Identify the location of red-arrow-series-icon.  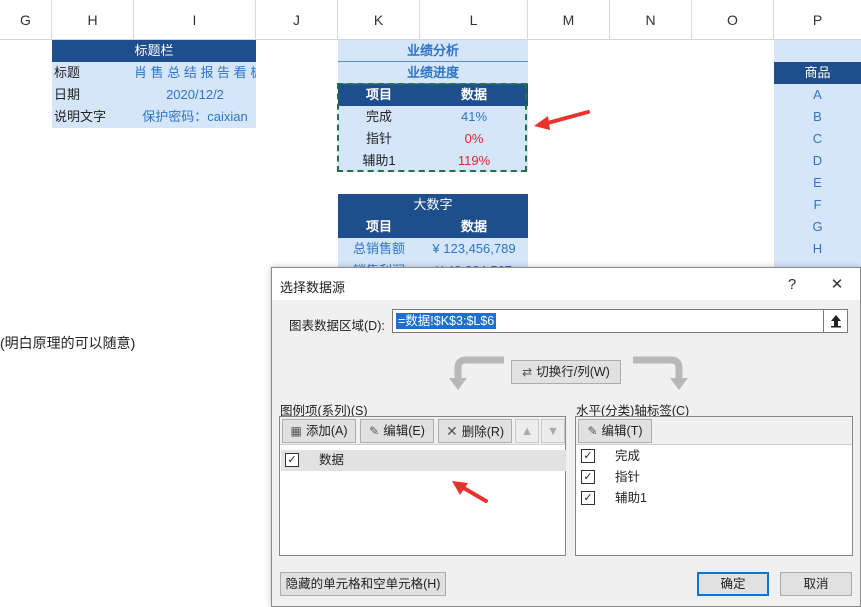
(470, 492).